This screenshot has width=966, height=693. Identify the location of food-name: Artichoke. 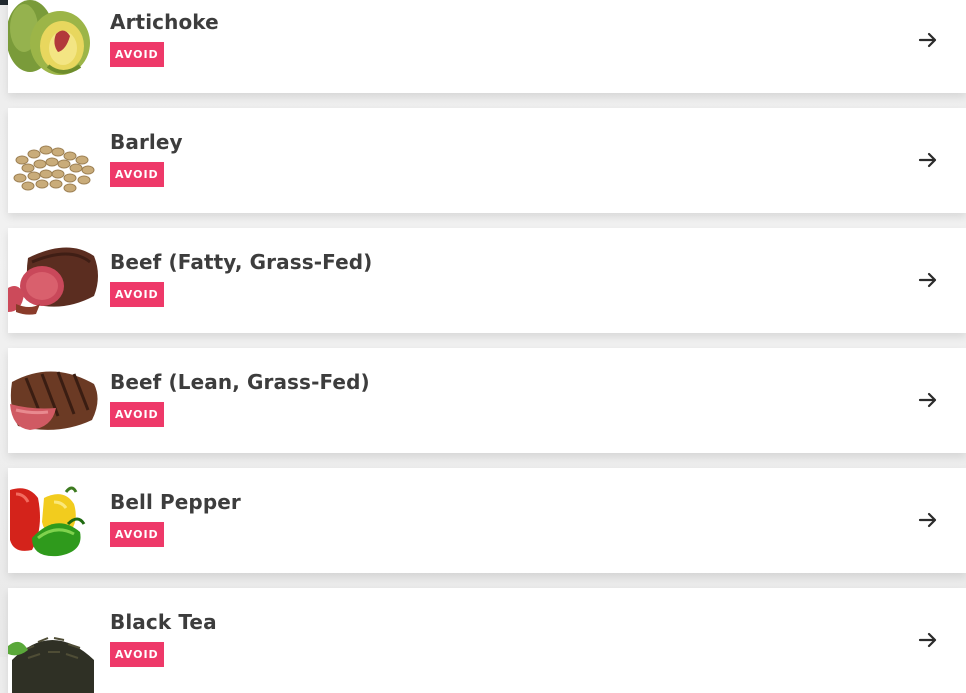
(164, 22).